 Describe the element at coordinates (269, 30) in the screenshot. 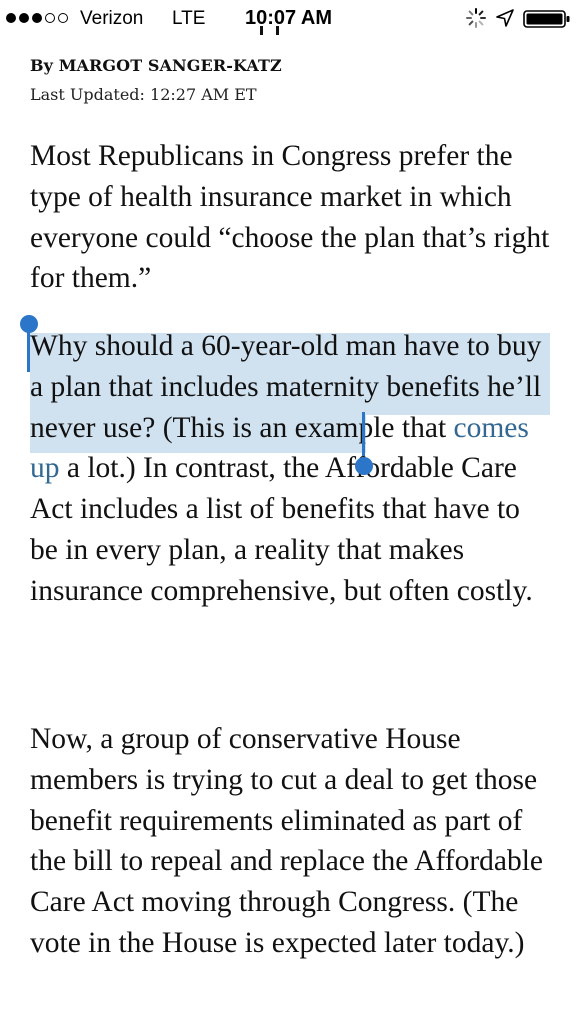

I see `cropped-headline-fragment` at that location.